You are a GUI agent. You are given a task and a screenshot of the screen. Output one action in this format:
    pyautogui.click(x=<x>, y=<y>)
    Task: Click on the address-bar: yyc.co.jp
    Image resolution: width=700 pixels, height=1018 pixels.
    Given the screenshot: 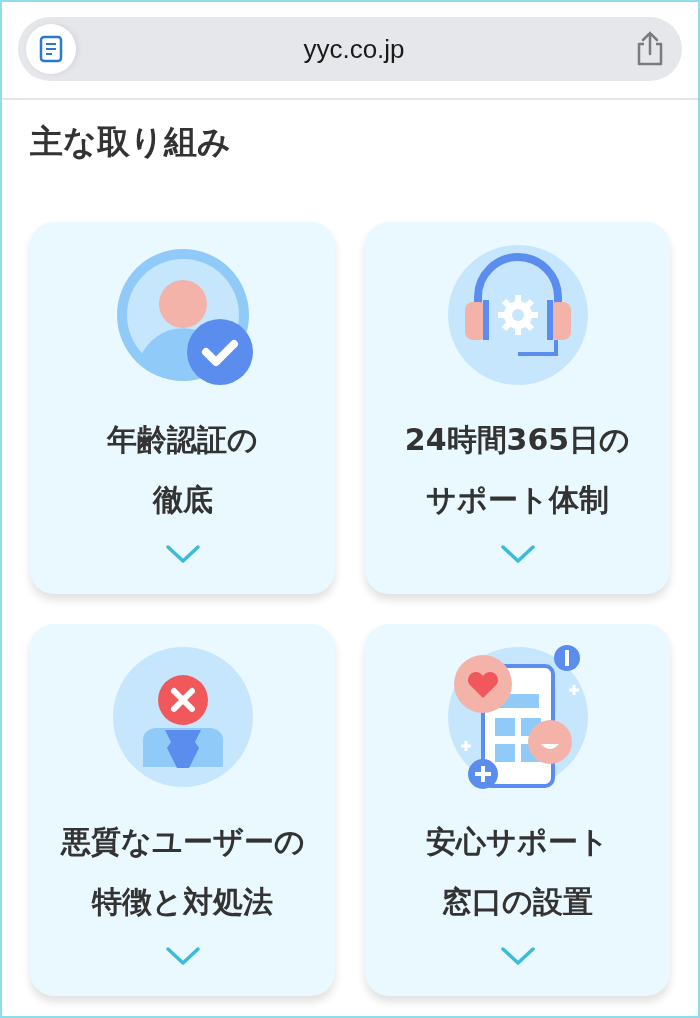 What is the action you would take?
    pyautogui.click(x=350, y=49)
    